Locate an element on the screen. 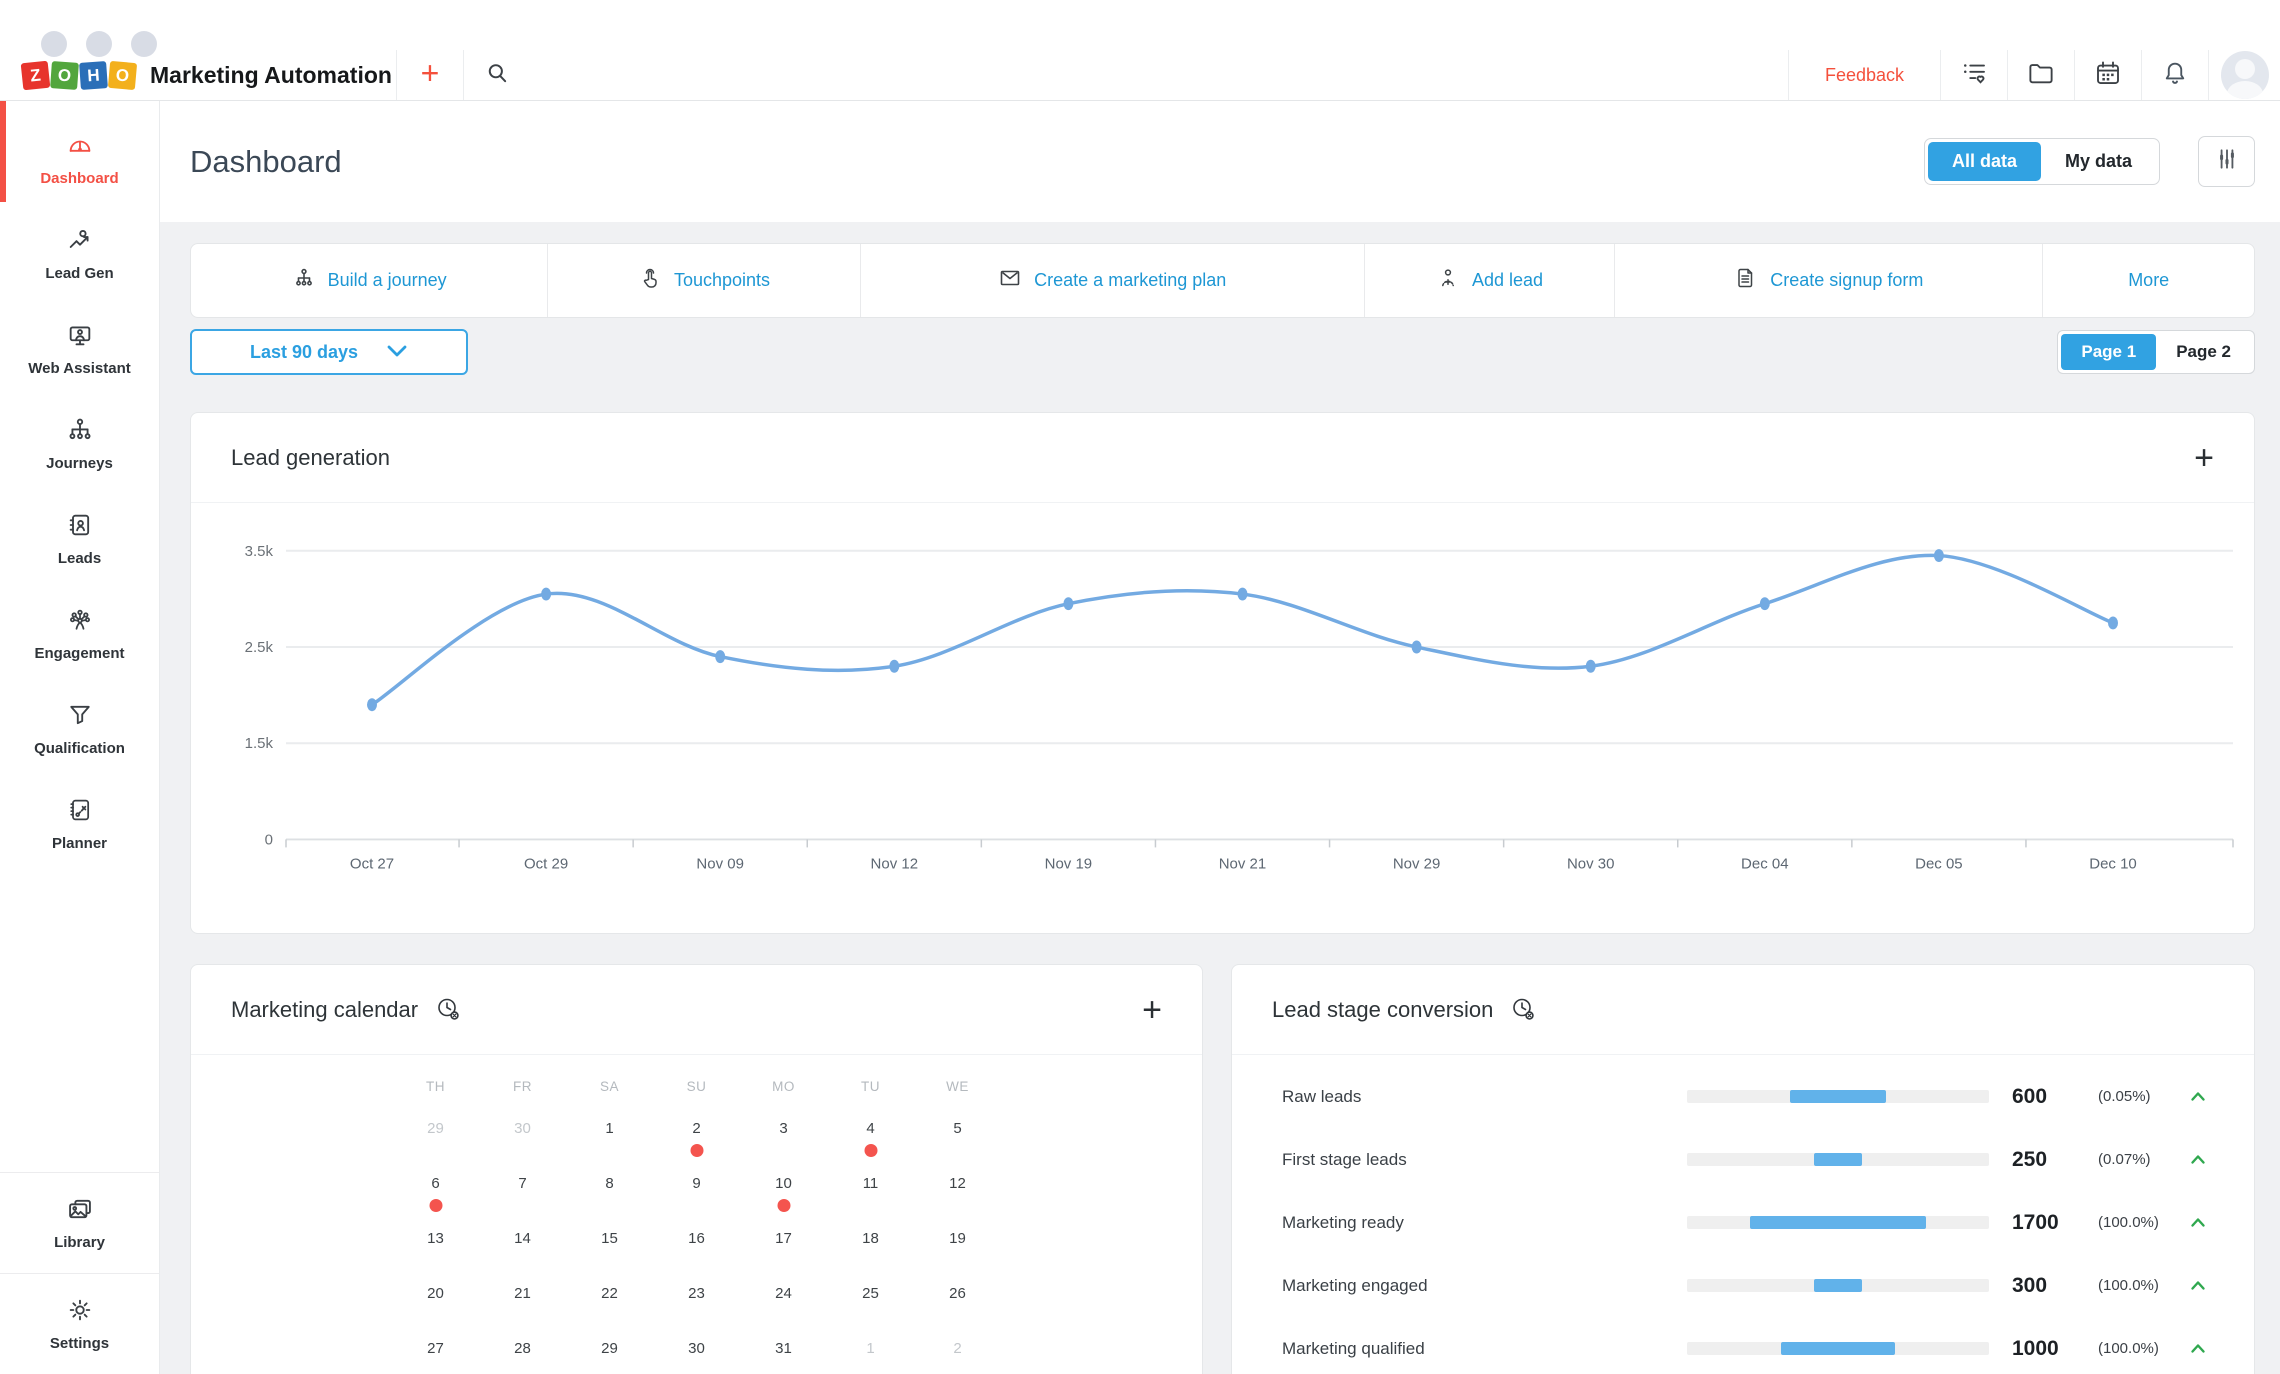  page-2-button: Page 2 is located at coordinates (2203, 352).